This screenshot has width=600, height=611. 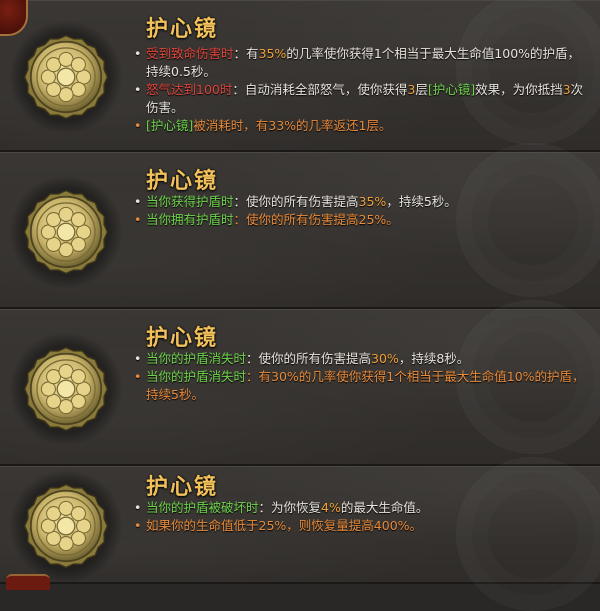 What do you see at coordinates (28, 582) in the screenshot?
I see `frame-bottom-ornament` at bounding box center [28, 582].